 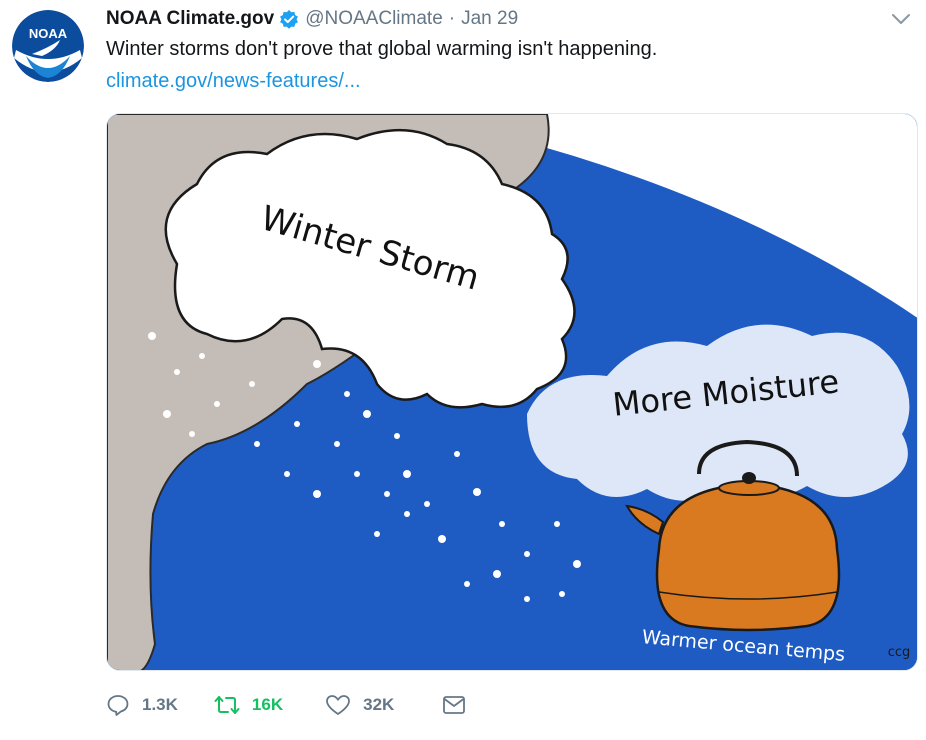 I want to click on tweet-header: NOAA Climate.gov @NOAAClimate · Jan 29, so click(x=312, y=19).